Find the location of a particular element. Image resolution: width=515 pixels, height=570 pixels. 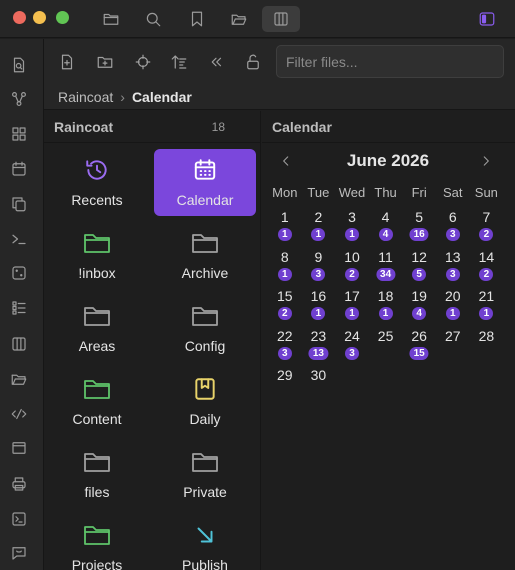

calendar-day: 17 1 is located at coordinates (352, 307).